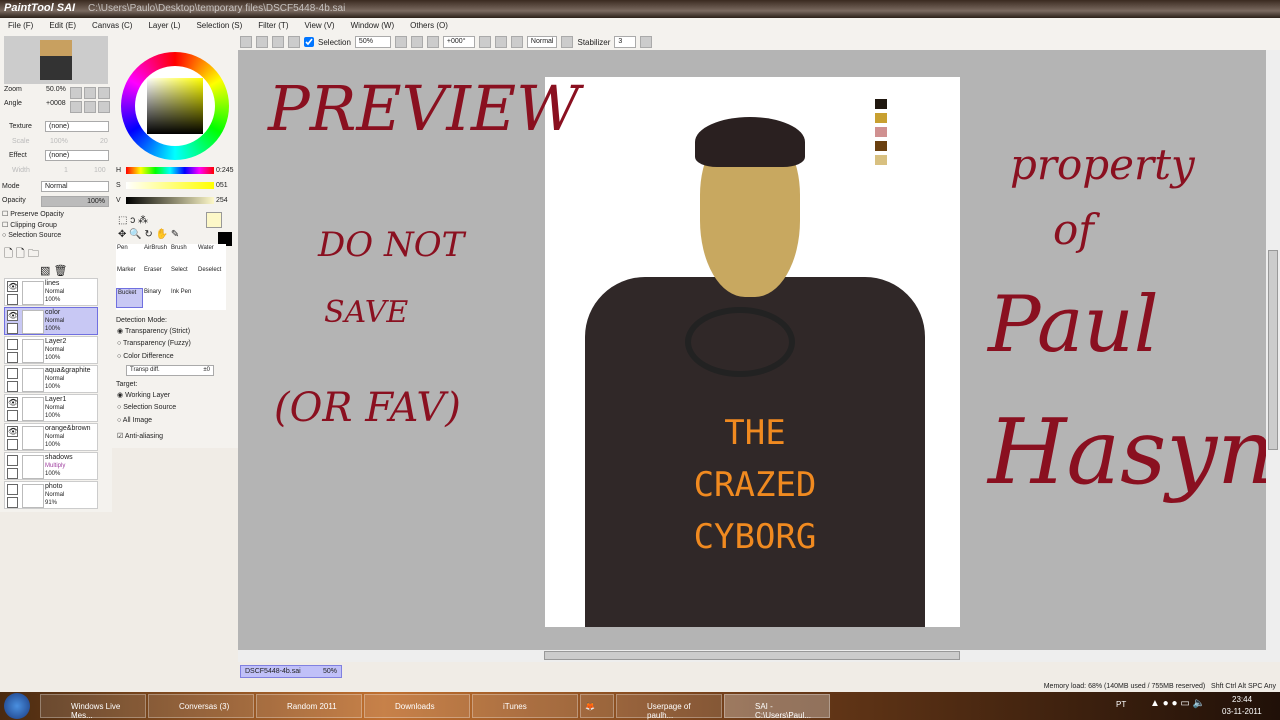  I want to click on new-linework-layer-icon: 🗋, so click(20, 254).